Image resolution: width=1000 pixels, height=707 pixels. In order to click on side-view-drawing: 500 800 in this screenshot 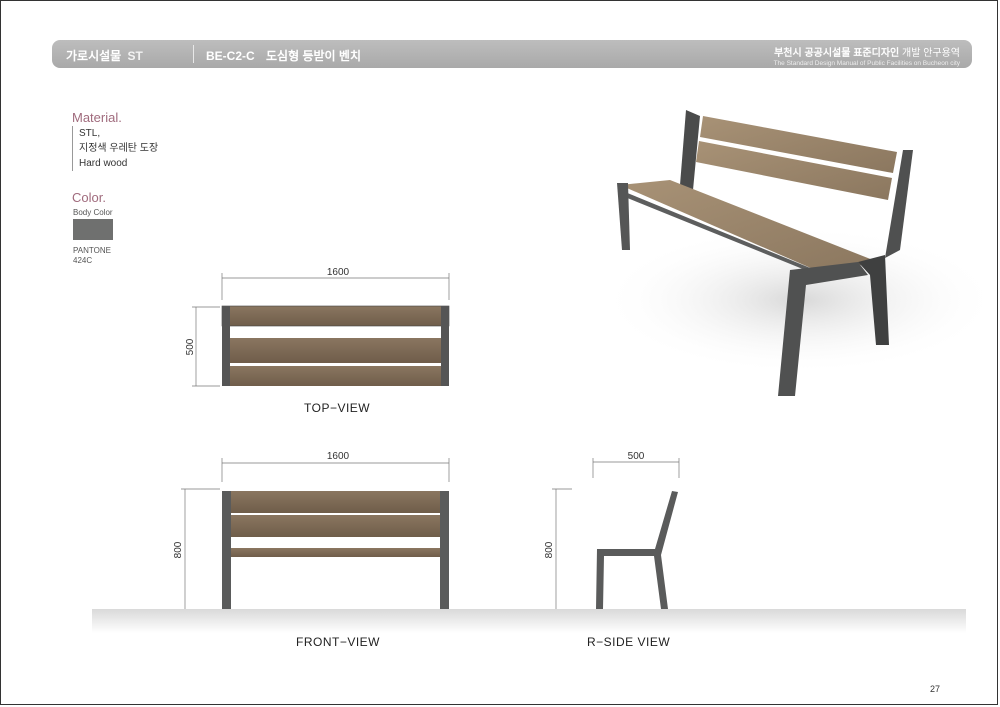, I will do `click(612, 530)`.